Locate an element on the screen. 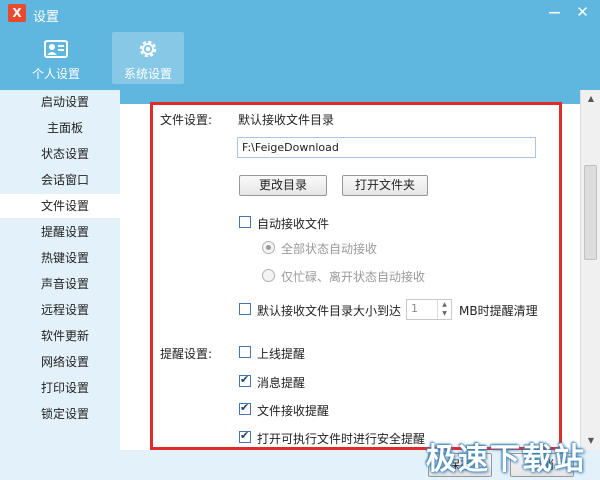 The image size is (600, 480). tab-label: 系统设置 is located at coordinates (147, 74).